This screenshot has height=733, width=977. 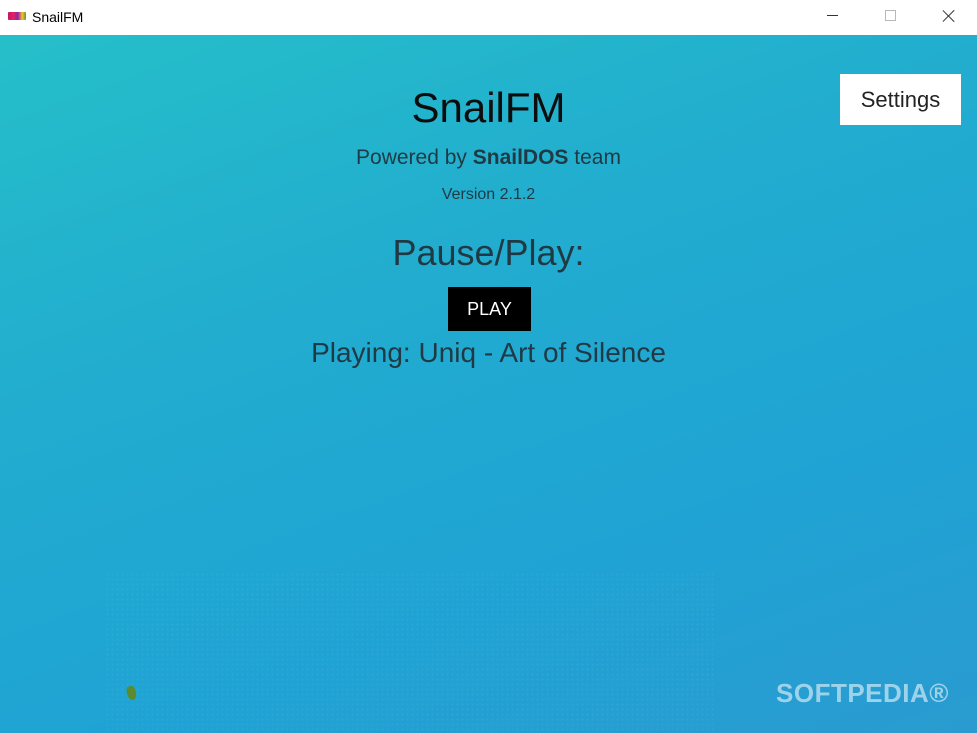 I want to click on now-playing-text: Playing: Uniq - Art of Silence, so click(x=488, y=352).